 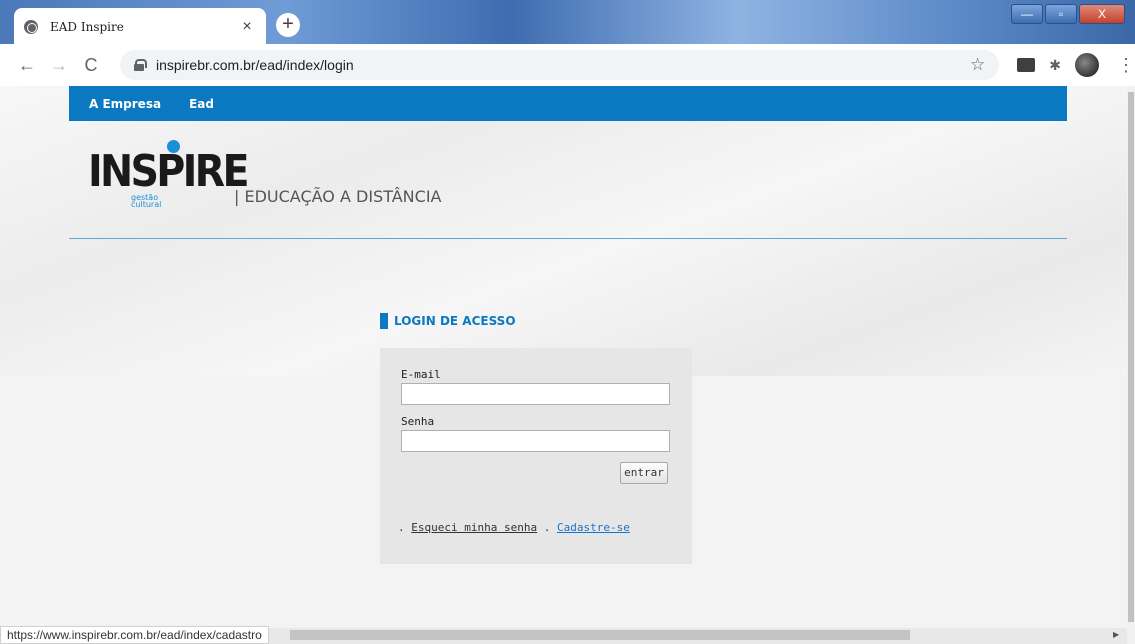 What do you see at coordinates (418, 421) in the screenshot?
I see `password-label: Senha` at bounding box center [418, 421].